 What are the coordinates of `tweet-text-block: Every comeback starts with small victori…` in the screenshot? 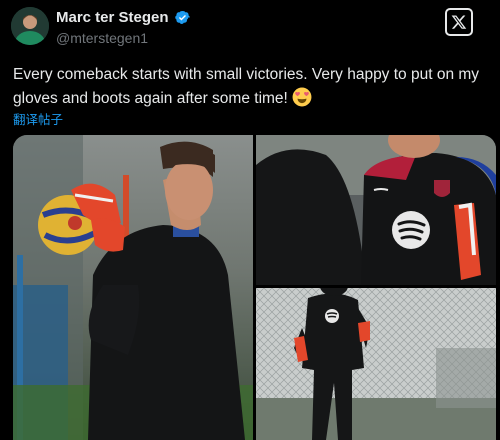 It's located at (248, 87).